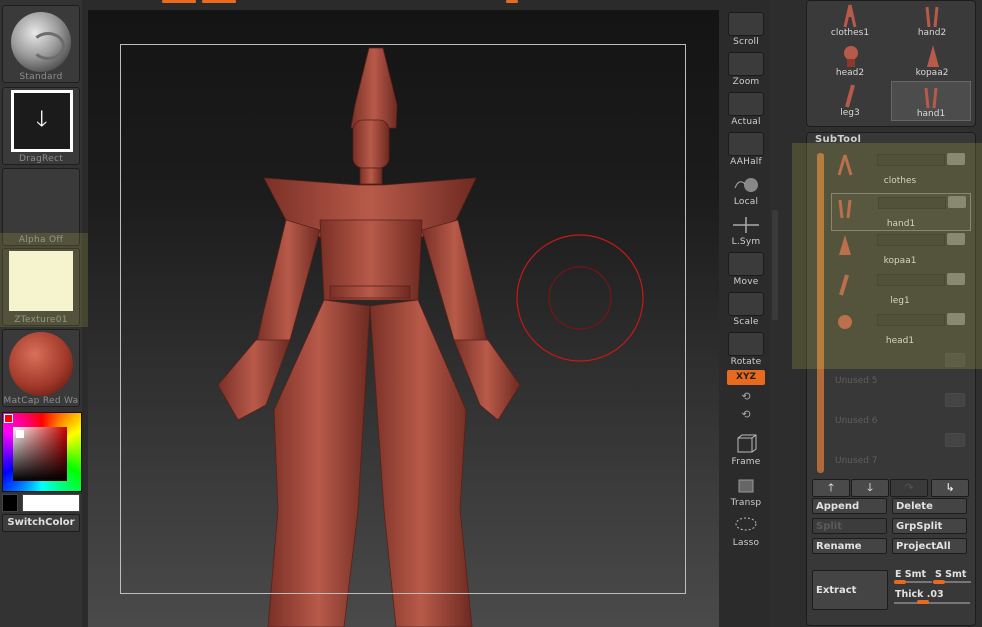 The image size is (982, 627). Describe the element at coordinates (951, 574) in the screenshot. I see `s-smt-label: S Smt` at that location.